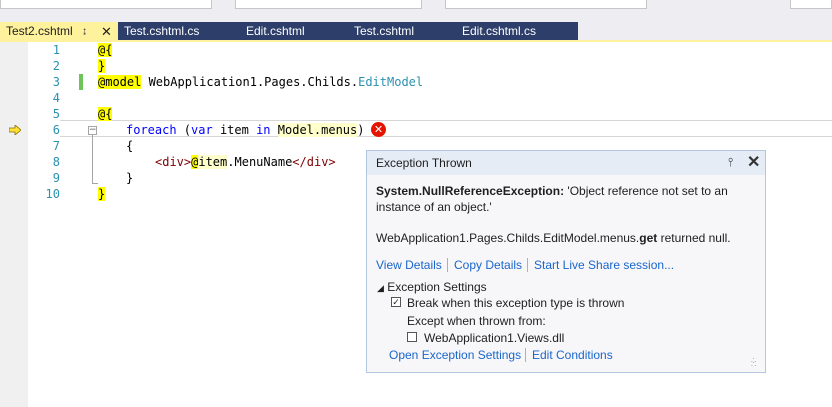  What do you see at coordinates (56, 82) in the screenshot?
I see `line-number: 3` at bounding box center [56, 82].